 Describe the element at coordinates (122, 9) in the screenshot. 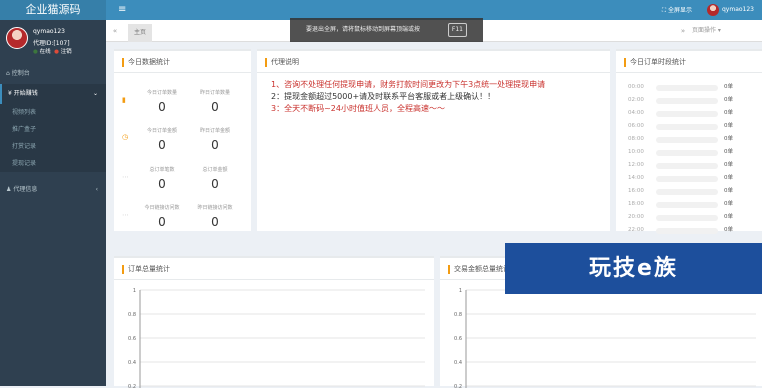

I see `menu-toggle-icon: ≡` at that location.